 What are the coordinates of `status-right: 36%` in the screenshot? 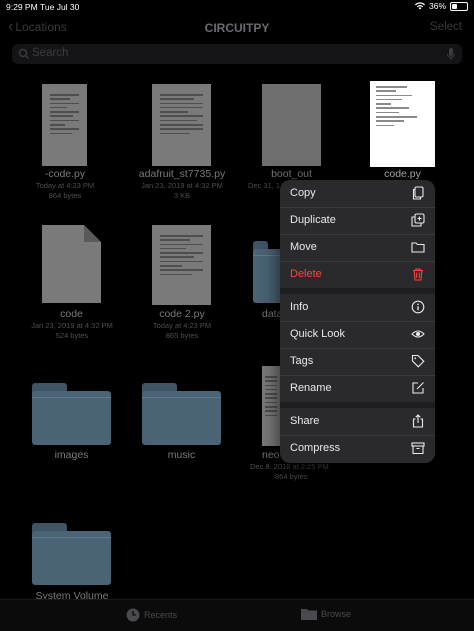 It's located at (441, 6).